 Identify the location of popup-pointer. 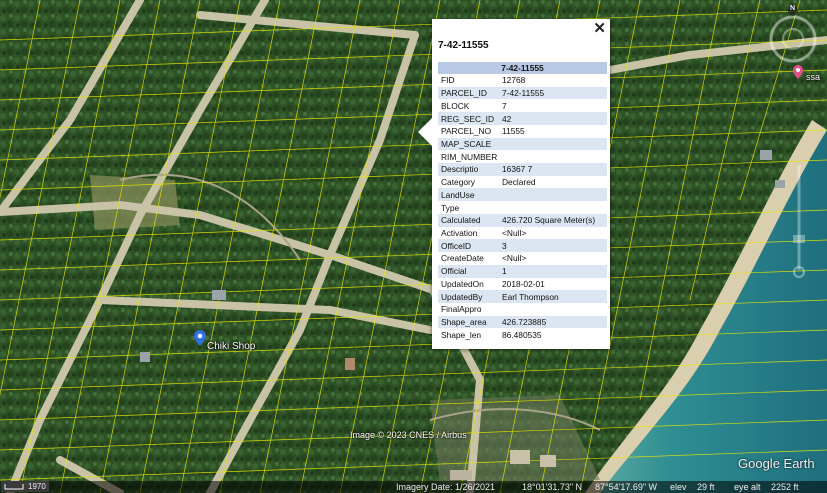
(425, 132).